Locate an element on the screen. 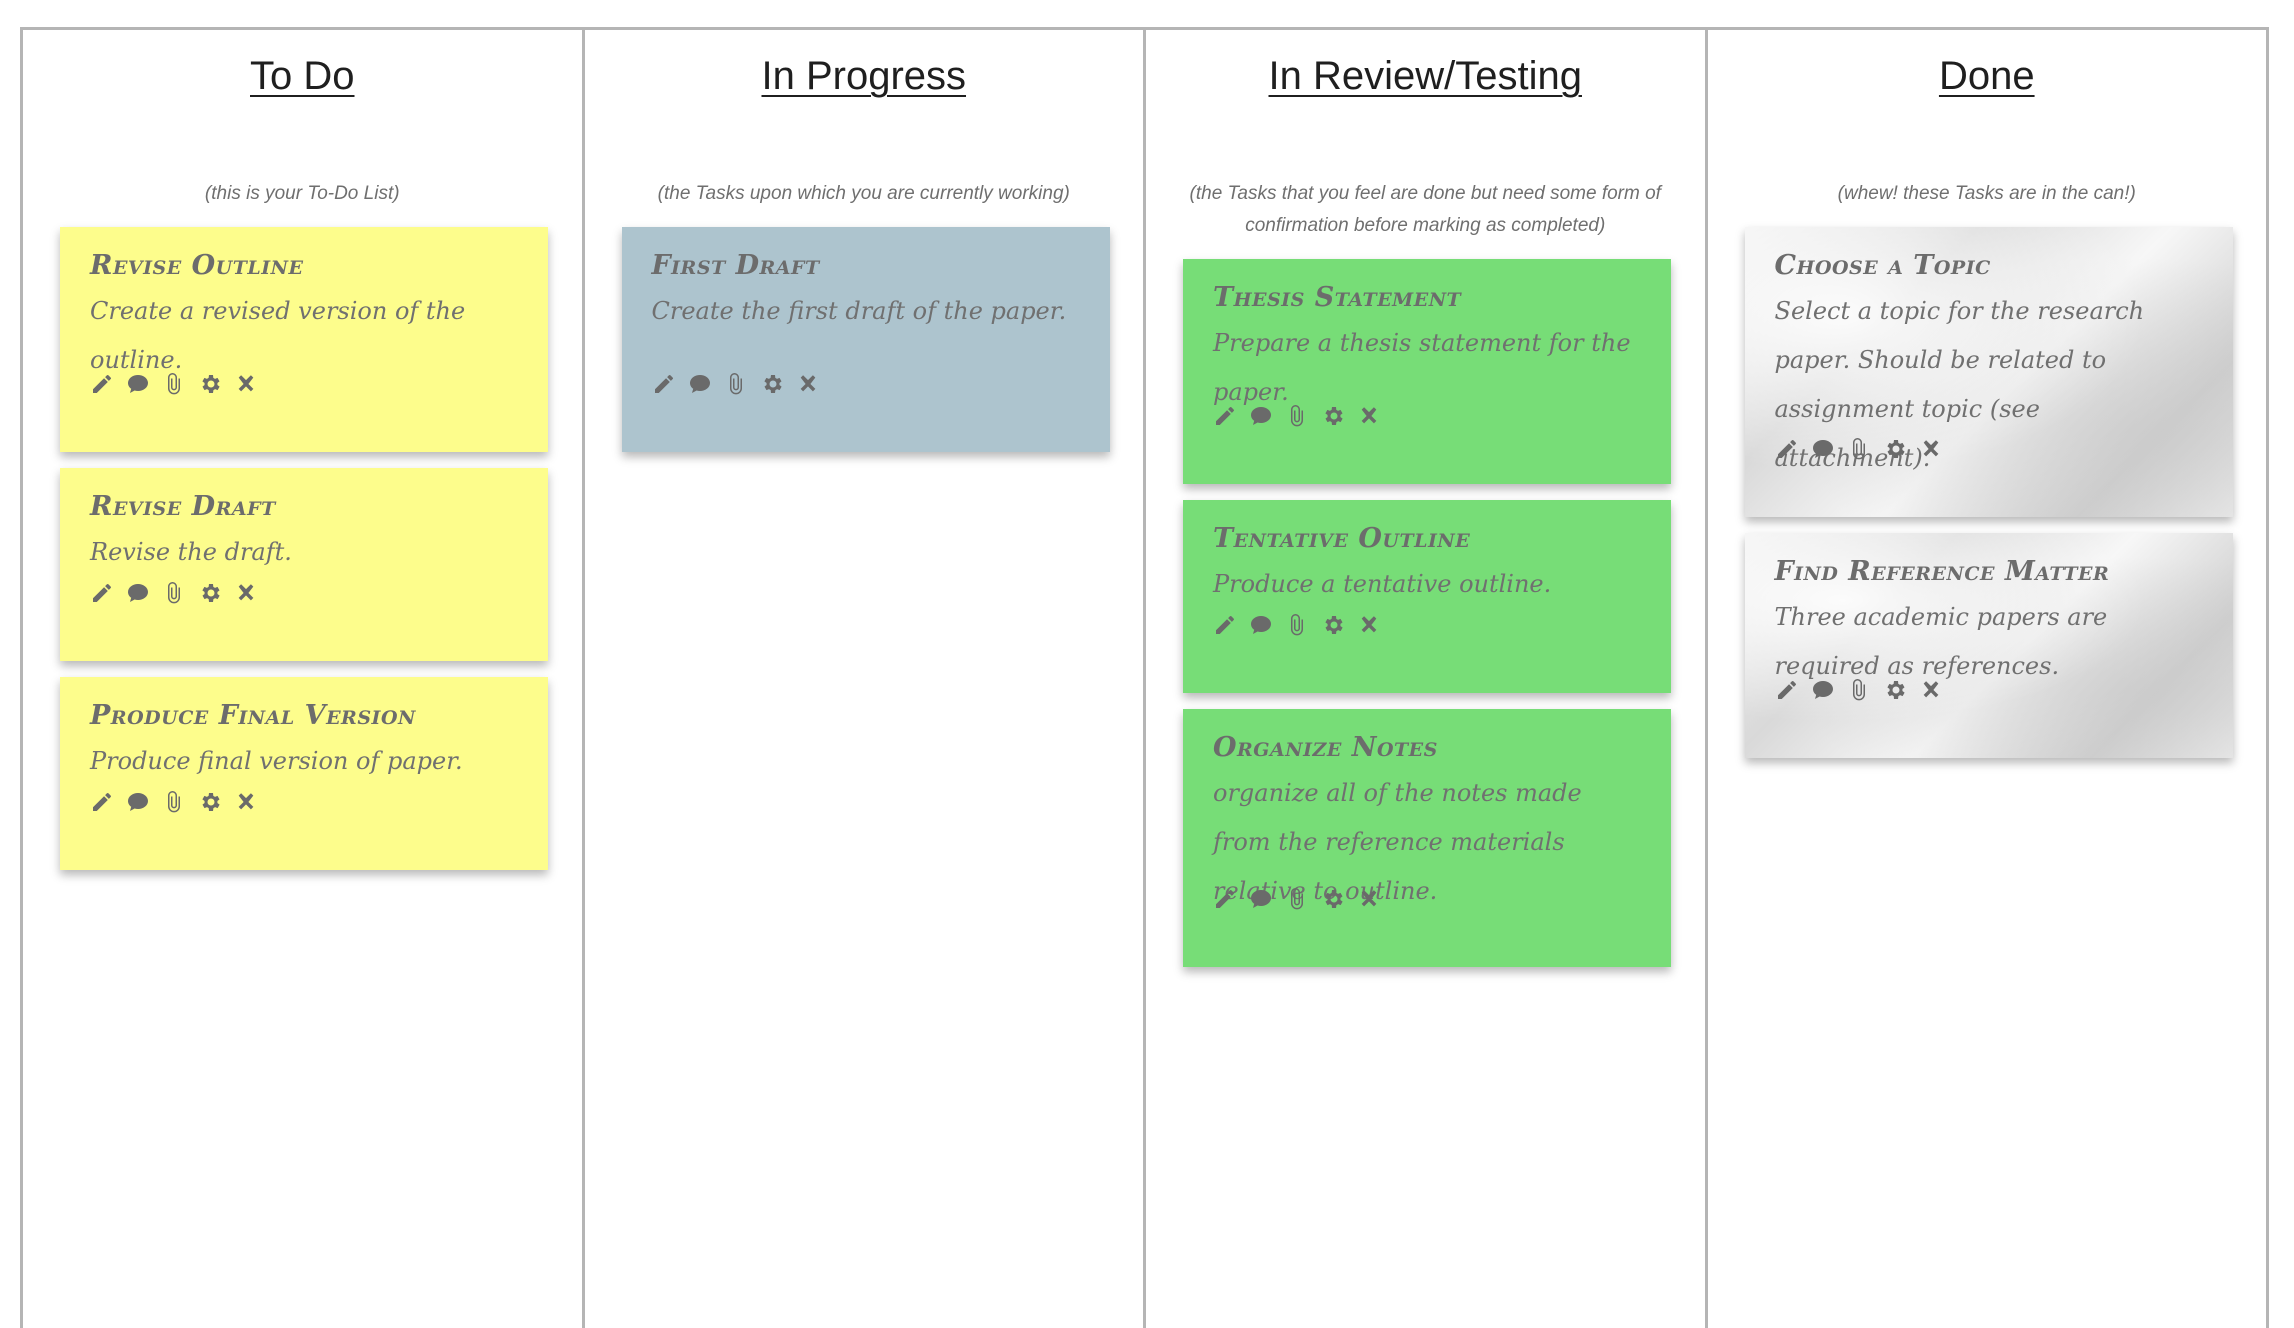  column-title: In Progress is located at coordinates (864, 76).